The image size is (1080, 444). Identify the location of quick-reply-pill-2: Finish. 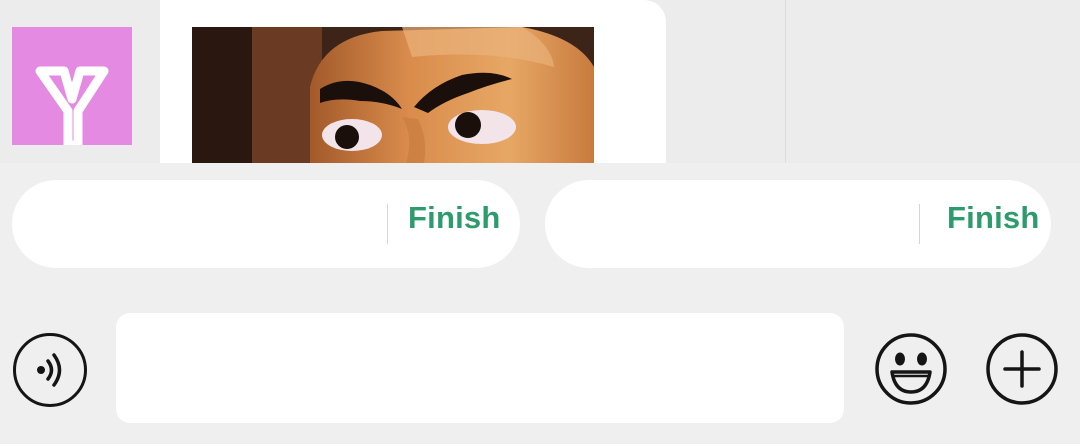
(798, 224).